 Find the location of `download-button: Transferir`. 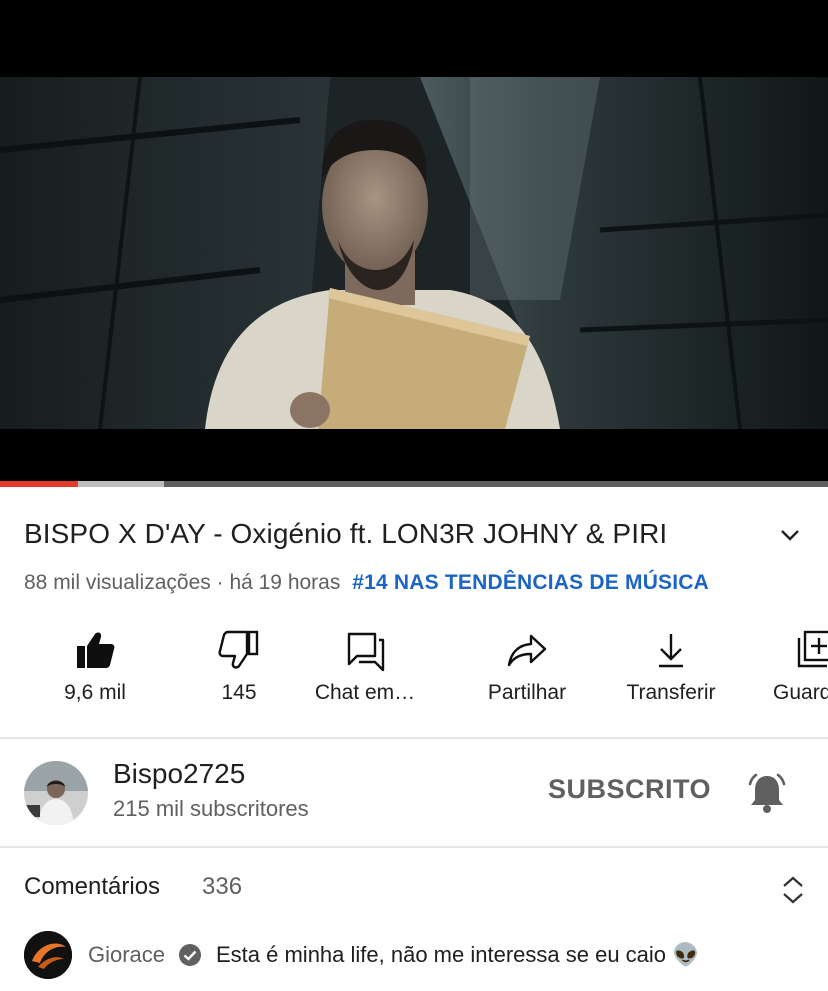

download-button: Transferir is located at coordinates (671, 672).